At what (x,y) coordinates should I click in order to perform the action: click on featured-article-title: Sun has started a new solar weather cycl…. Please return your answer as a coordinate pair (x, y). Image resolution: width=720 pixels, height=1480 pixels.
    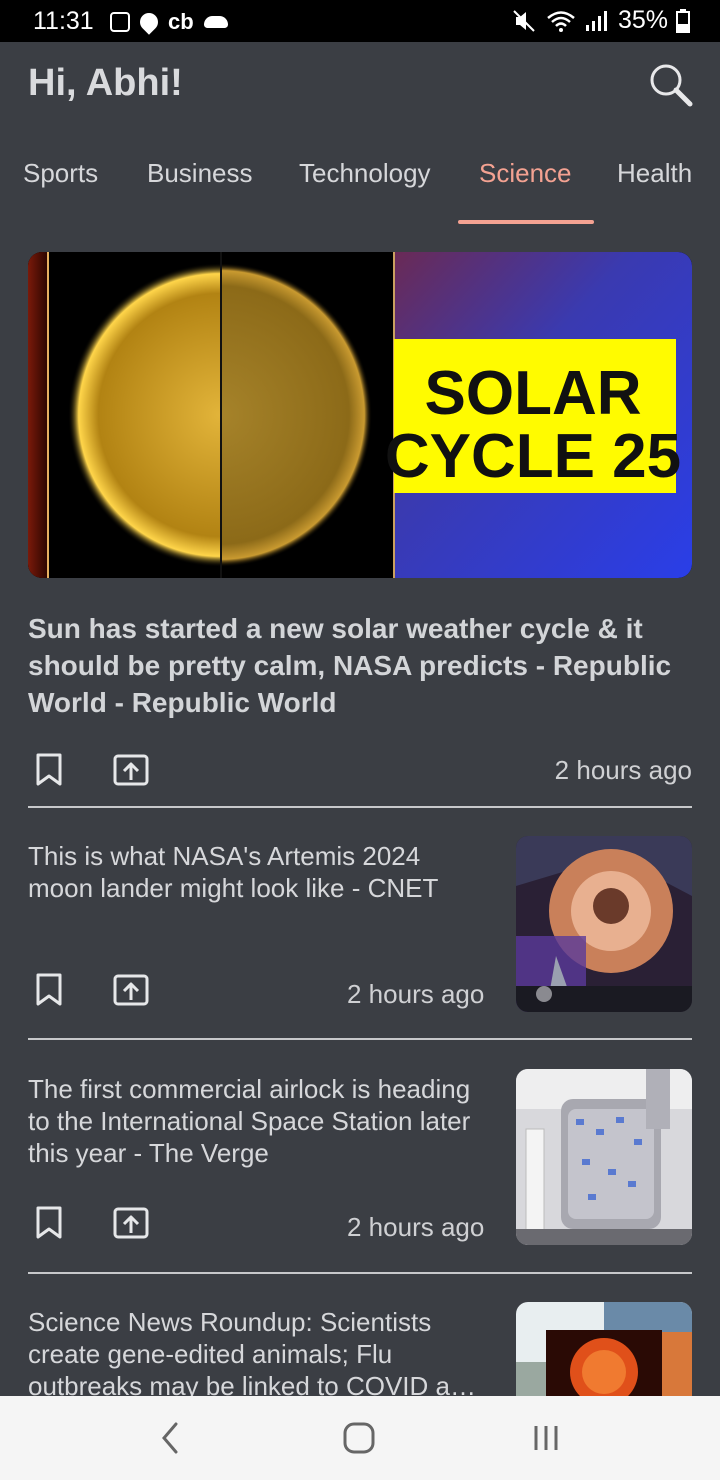
    Looking at the image, I should click on (353, 665).